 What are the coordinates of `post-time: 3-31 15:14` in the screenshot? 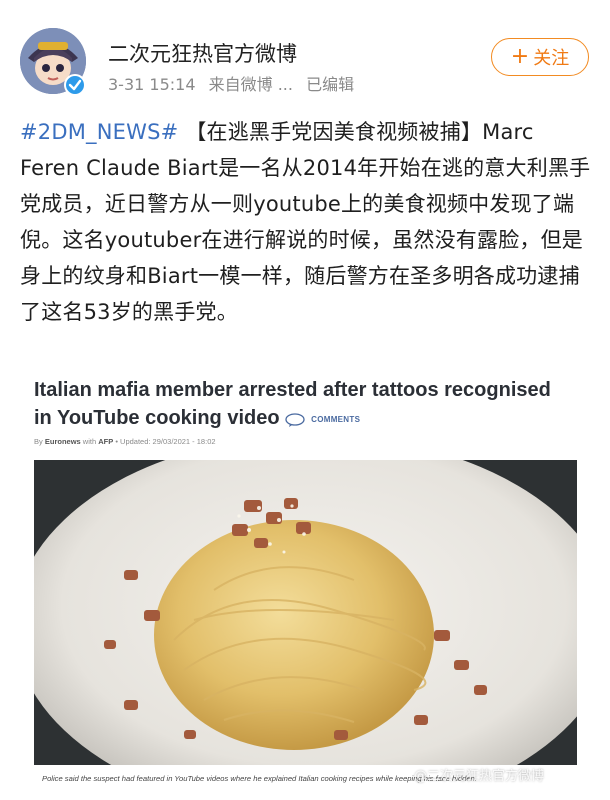 It's located at (152, 84).